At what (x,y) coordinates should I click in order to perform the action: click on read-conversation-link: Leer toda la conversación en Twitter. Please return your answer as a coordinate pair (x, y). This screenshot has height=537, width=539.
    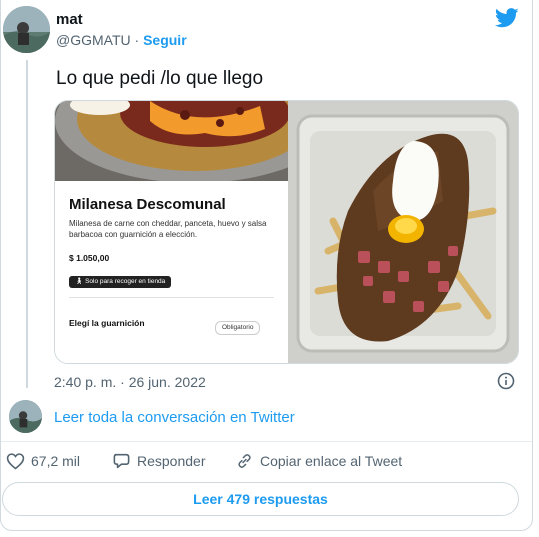
    Looking at the image, I should click on (174, 417).